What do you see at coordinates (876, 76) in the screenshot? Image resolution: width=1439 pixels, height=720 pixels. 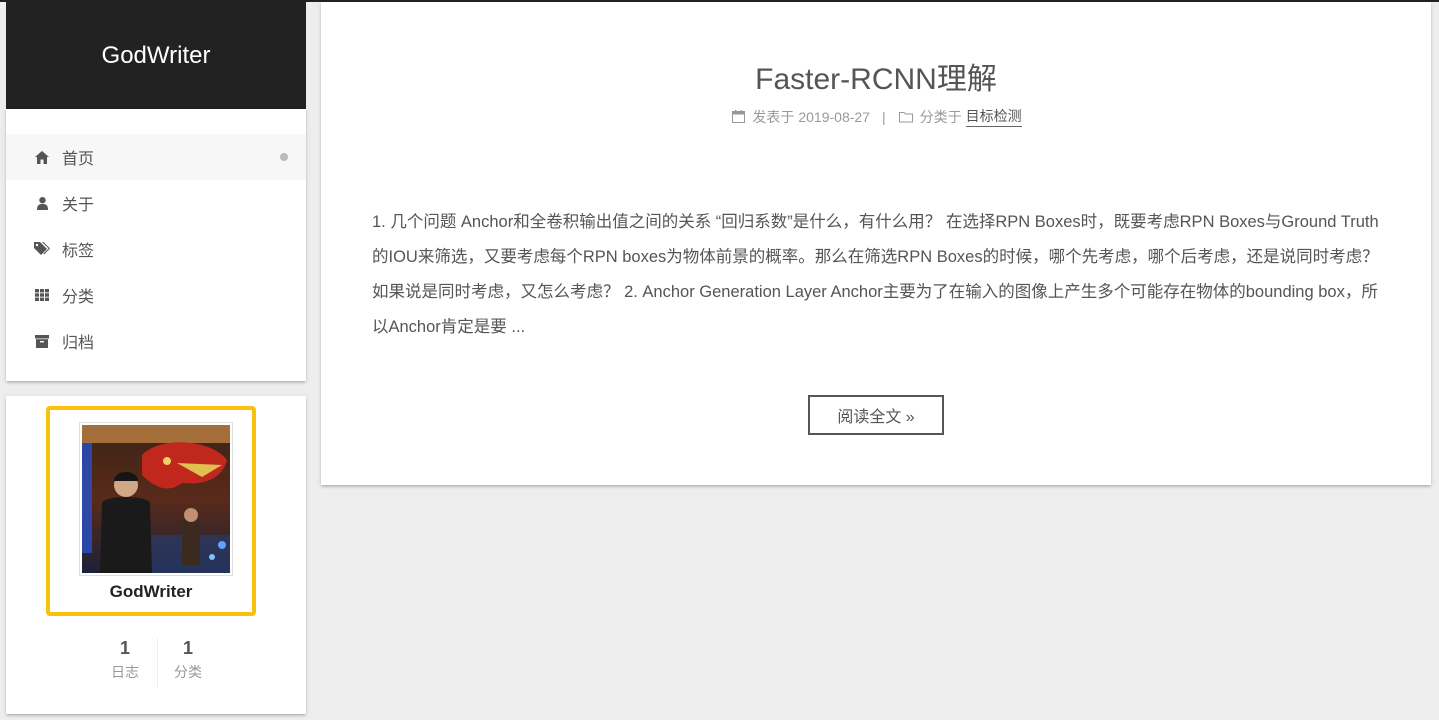 I see `post-title: Faster-RCNN理解` at bounding box center [876, 76].